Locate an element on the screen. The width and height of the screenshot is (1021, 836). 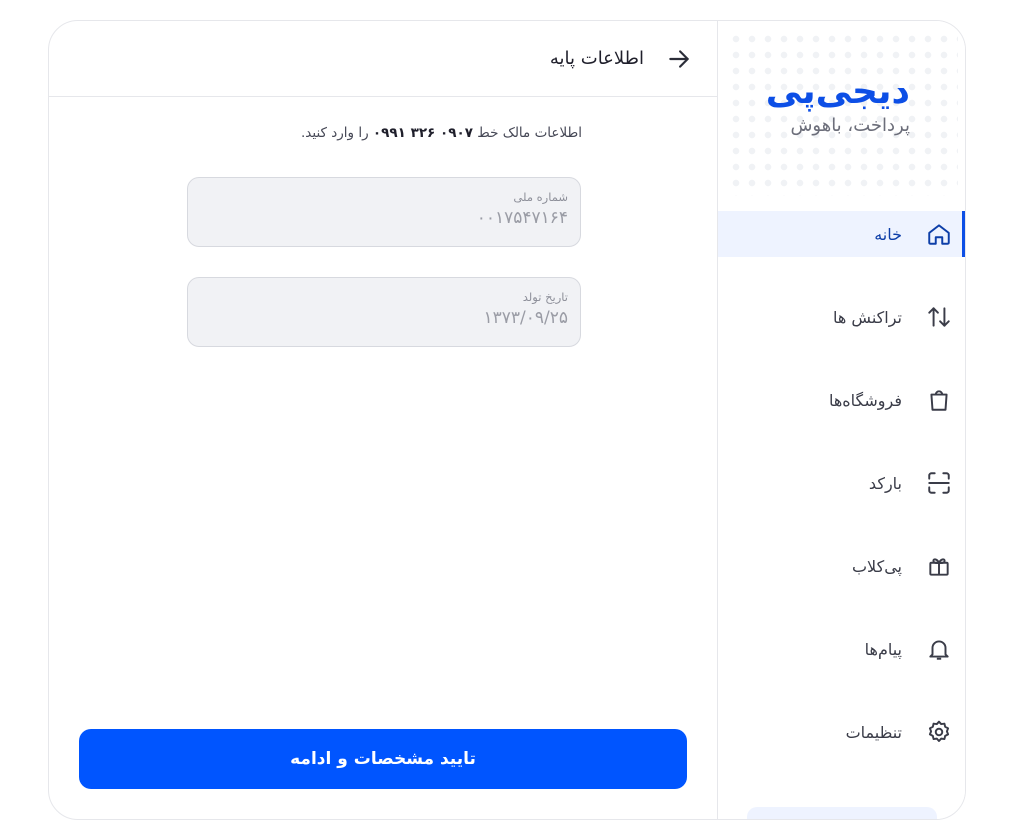
sidebar-item-stores: فروشگاه‌ها is located at coordinates (841, 400).